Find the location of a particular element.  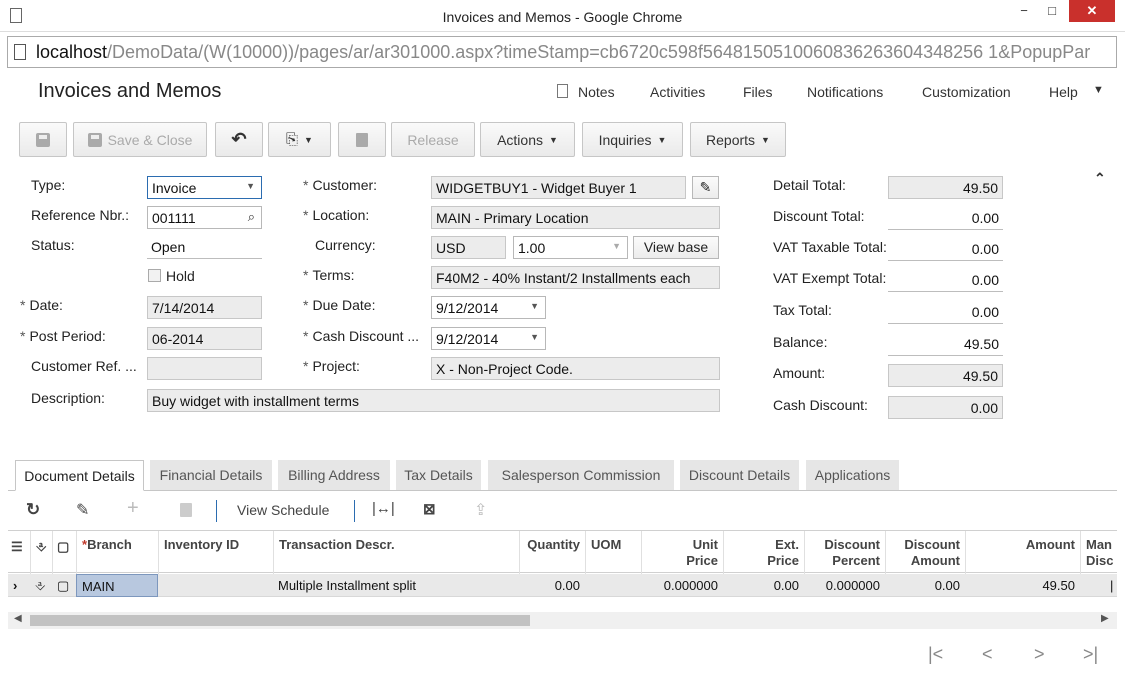

terms-input: F40M2 - 40% Instant/2 Installments each is located at coordinates (575, 277).